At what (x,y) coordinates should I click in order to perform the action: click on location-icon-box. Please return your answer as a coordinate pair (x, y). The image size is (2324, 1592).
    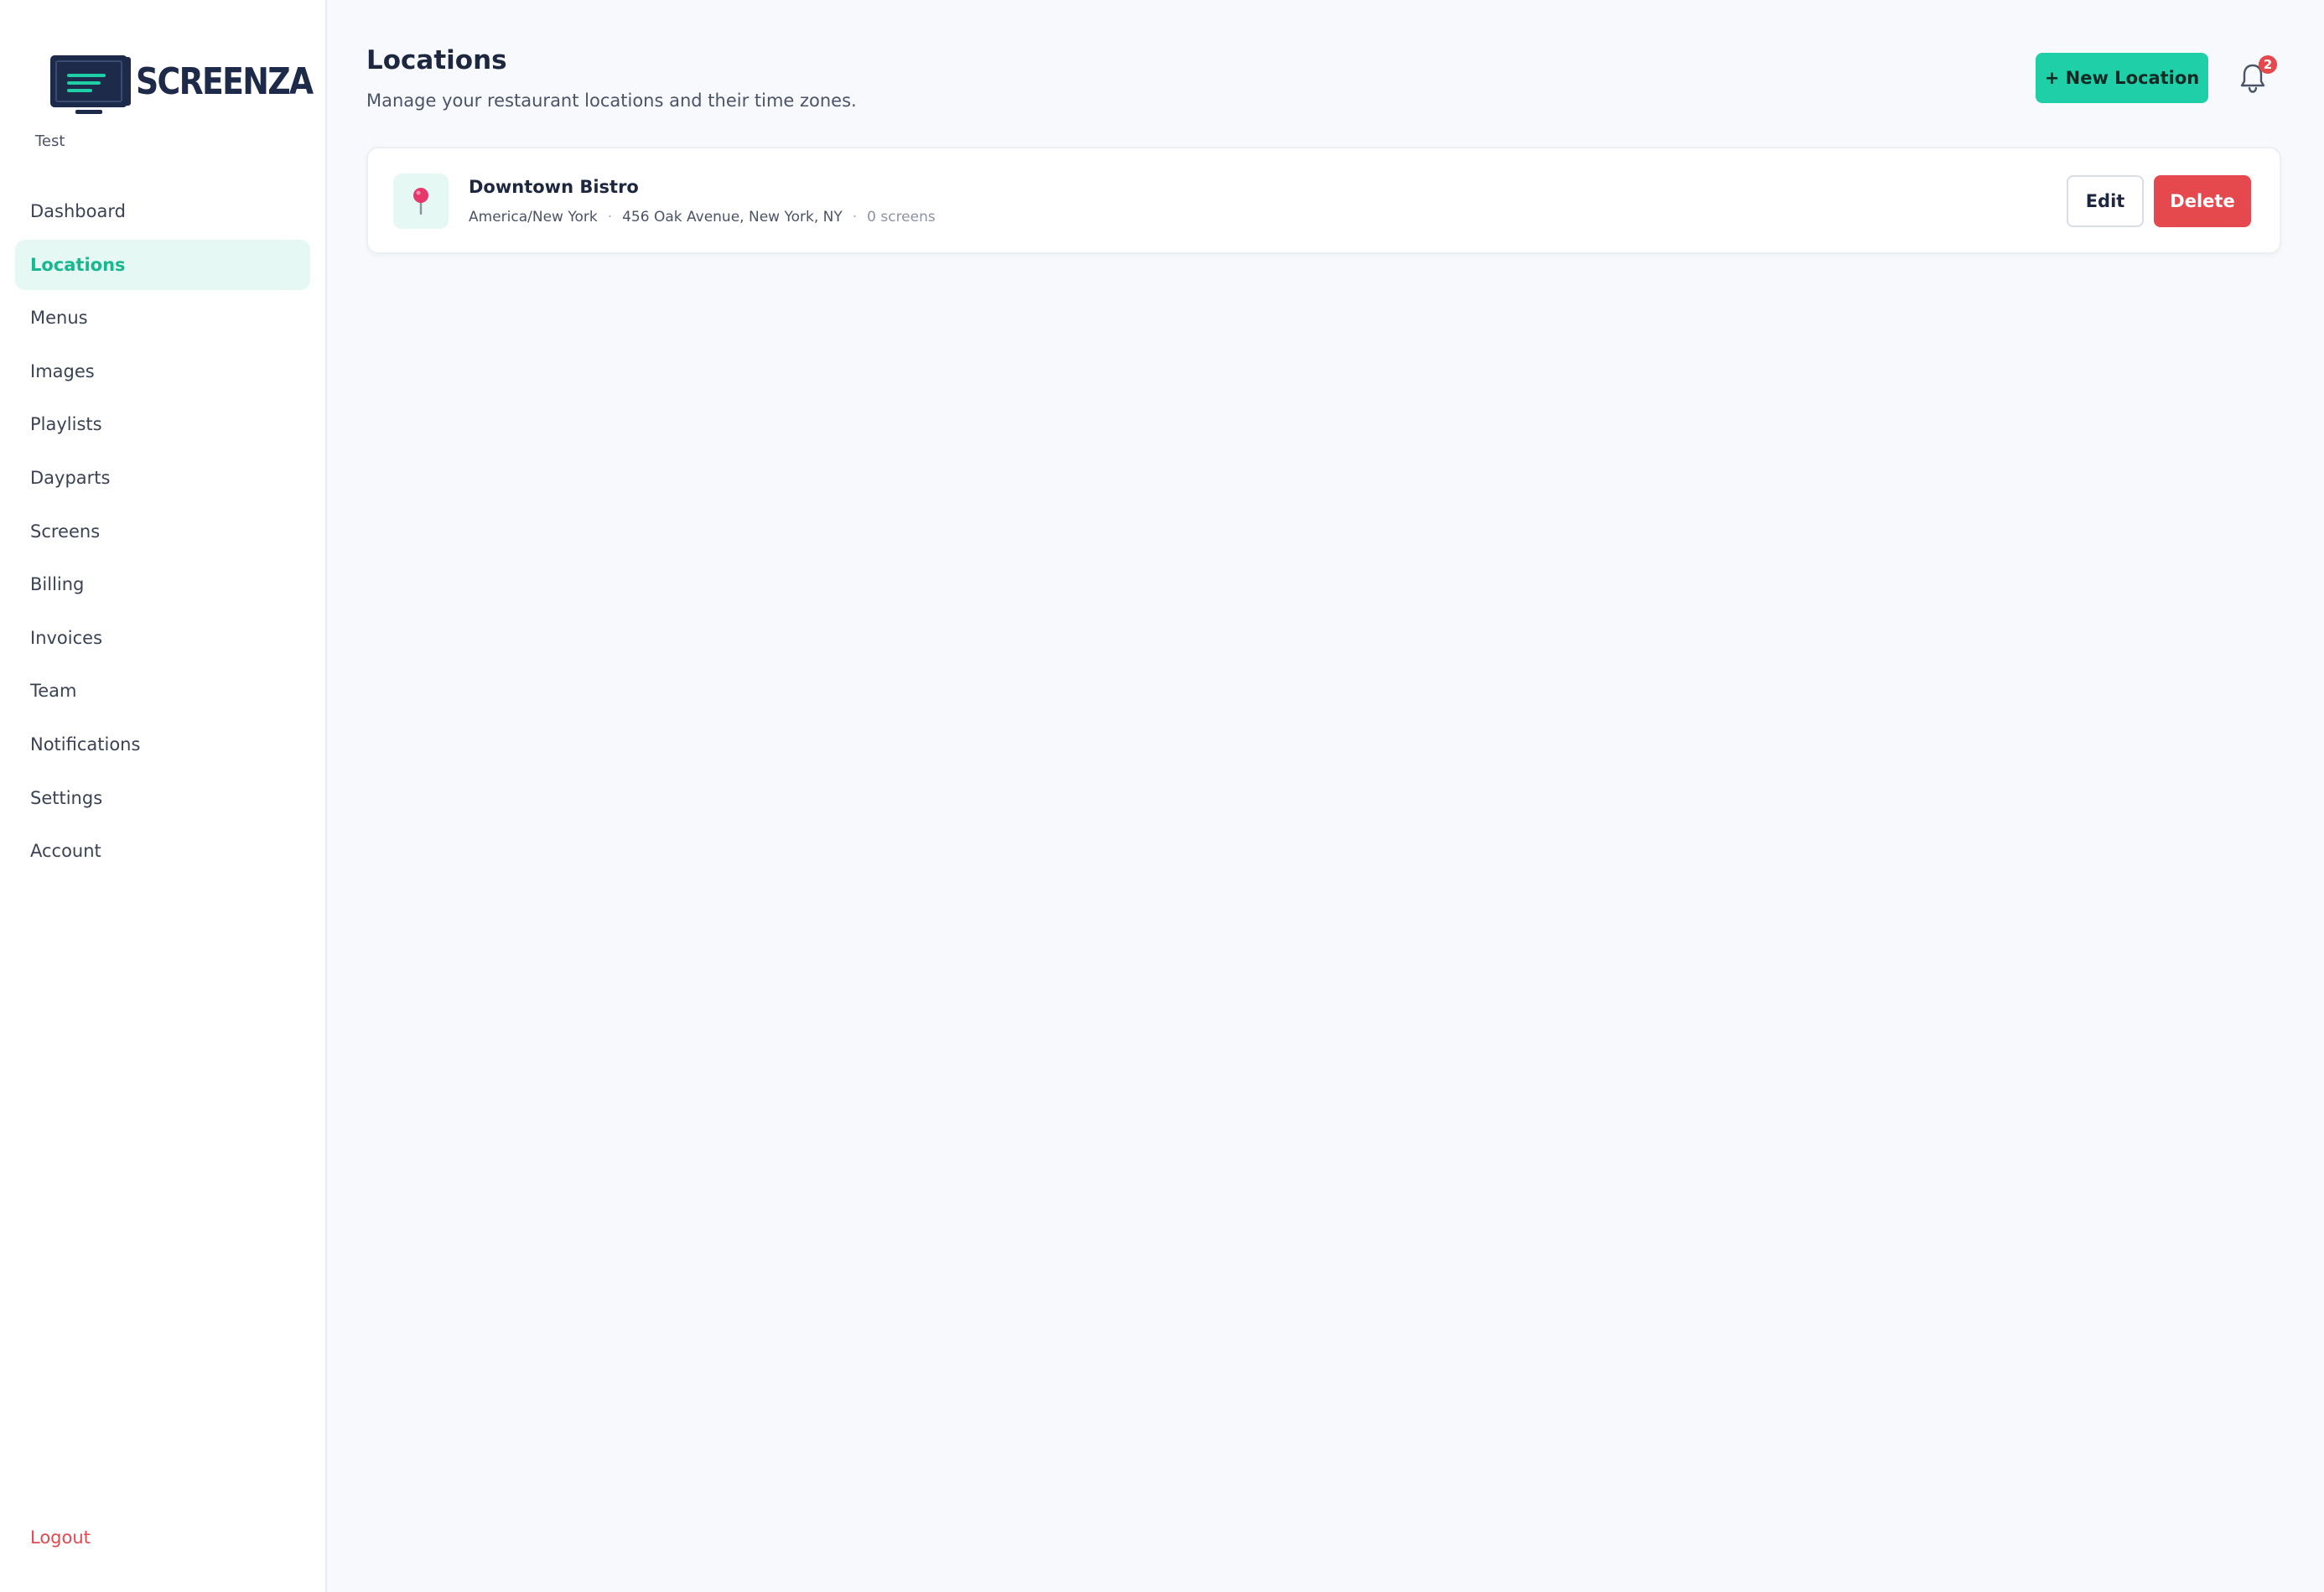
    Looking at the image, I should click on (421, 201).